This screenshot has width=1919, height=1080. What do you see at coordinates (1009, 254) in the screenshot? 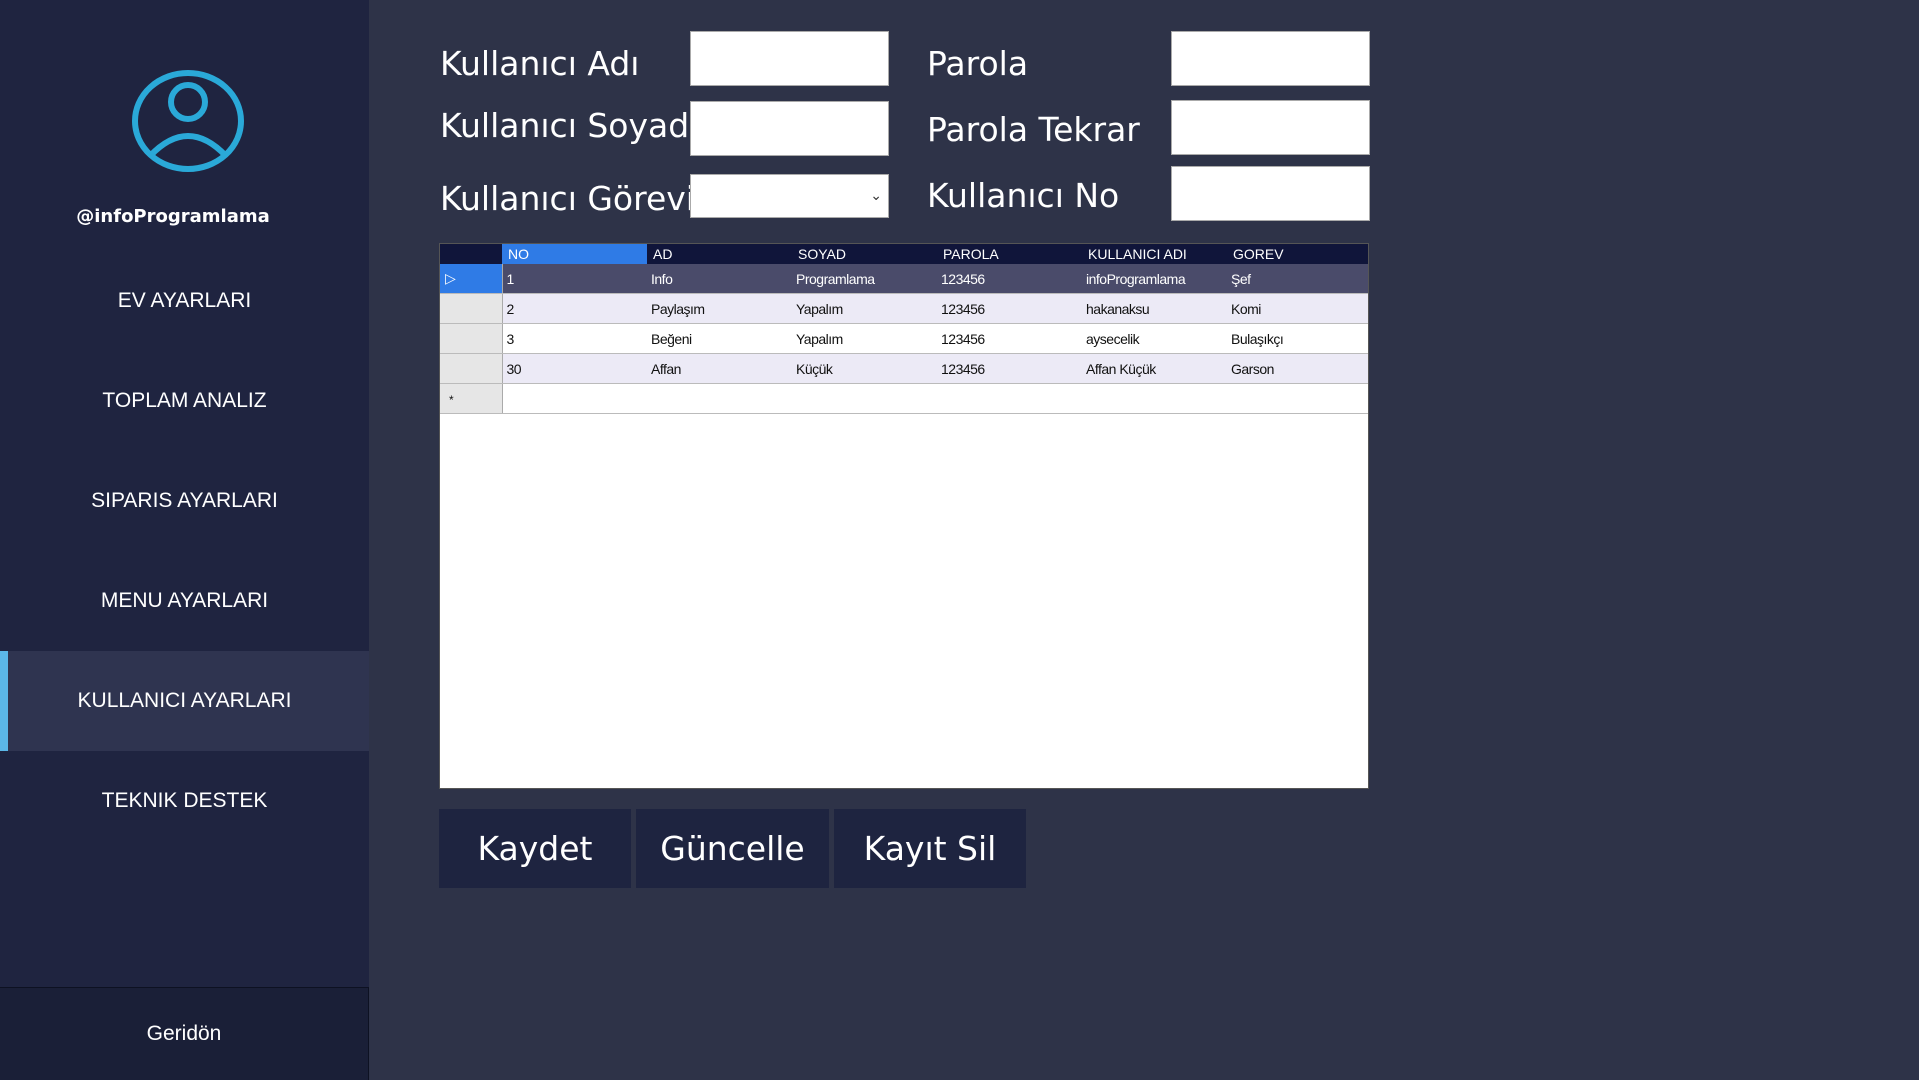
I see `column-header-parola: PAROLA` at bounding box center [1009, 254].